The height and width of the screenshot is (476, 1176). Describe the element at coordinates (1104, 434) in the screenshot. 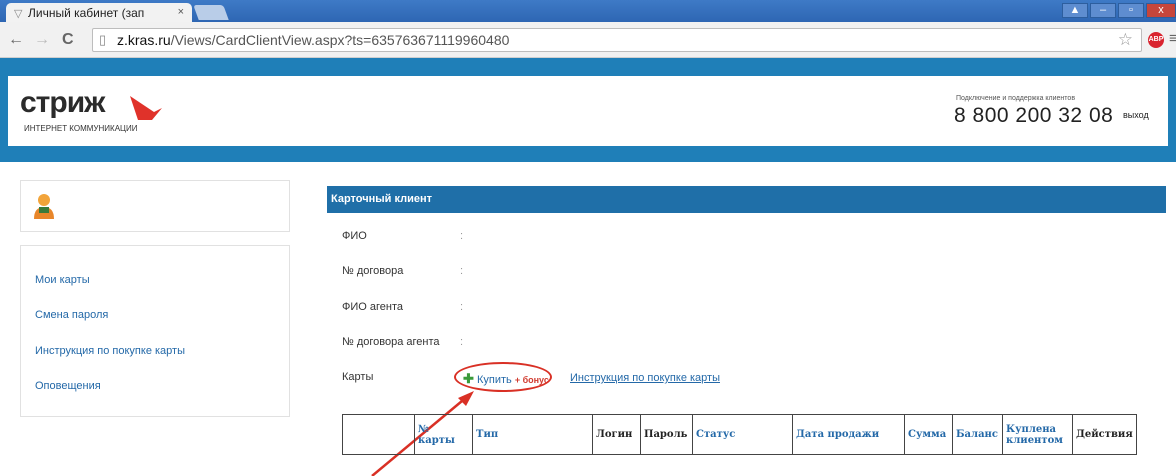

I see `column-header: Действия` at that location.